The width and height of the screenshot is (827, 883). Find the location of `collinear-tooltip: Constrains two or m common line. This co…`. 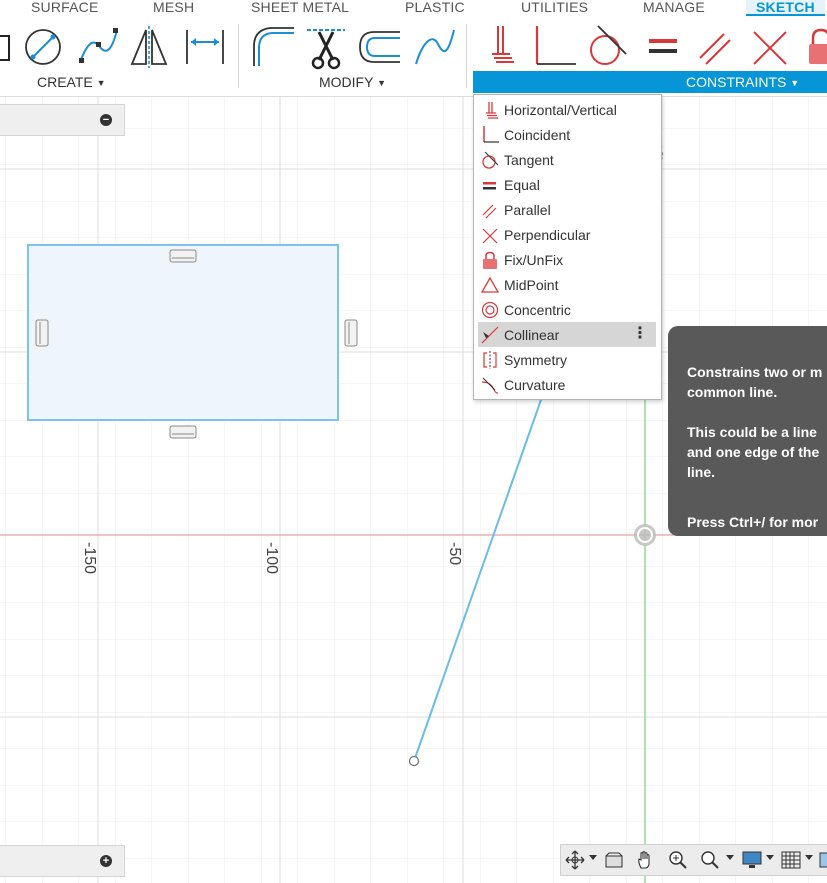

collinear-tooltip: Constrains two or m common line. This co… is located at coordinates (747, 431).